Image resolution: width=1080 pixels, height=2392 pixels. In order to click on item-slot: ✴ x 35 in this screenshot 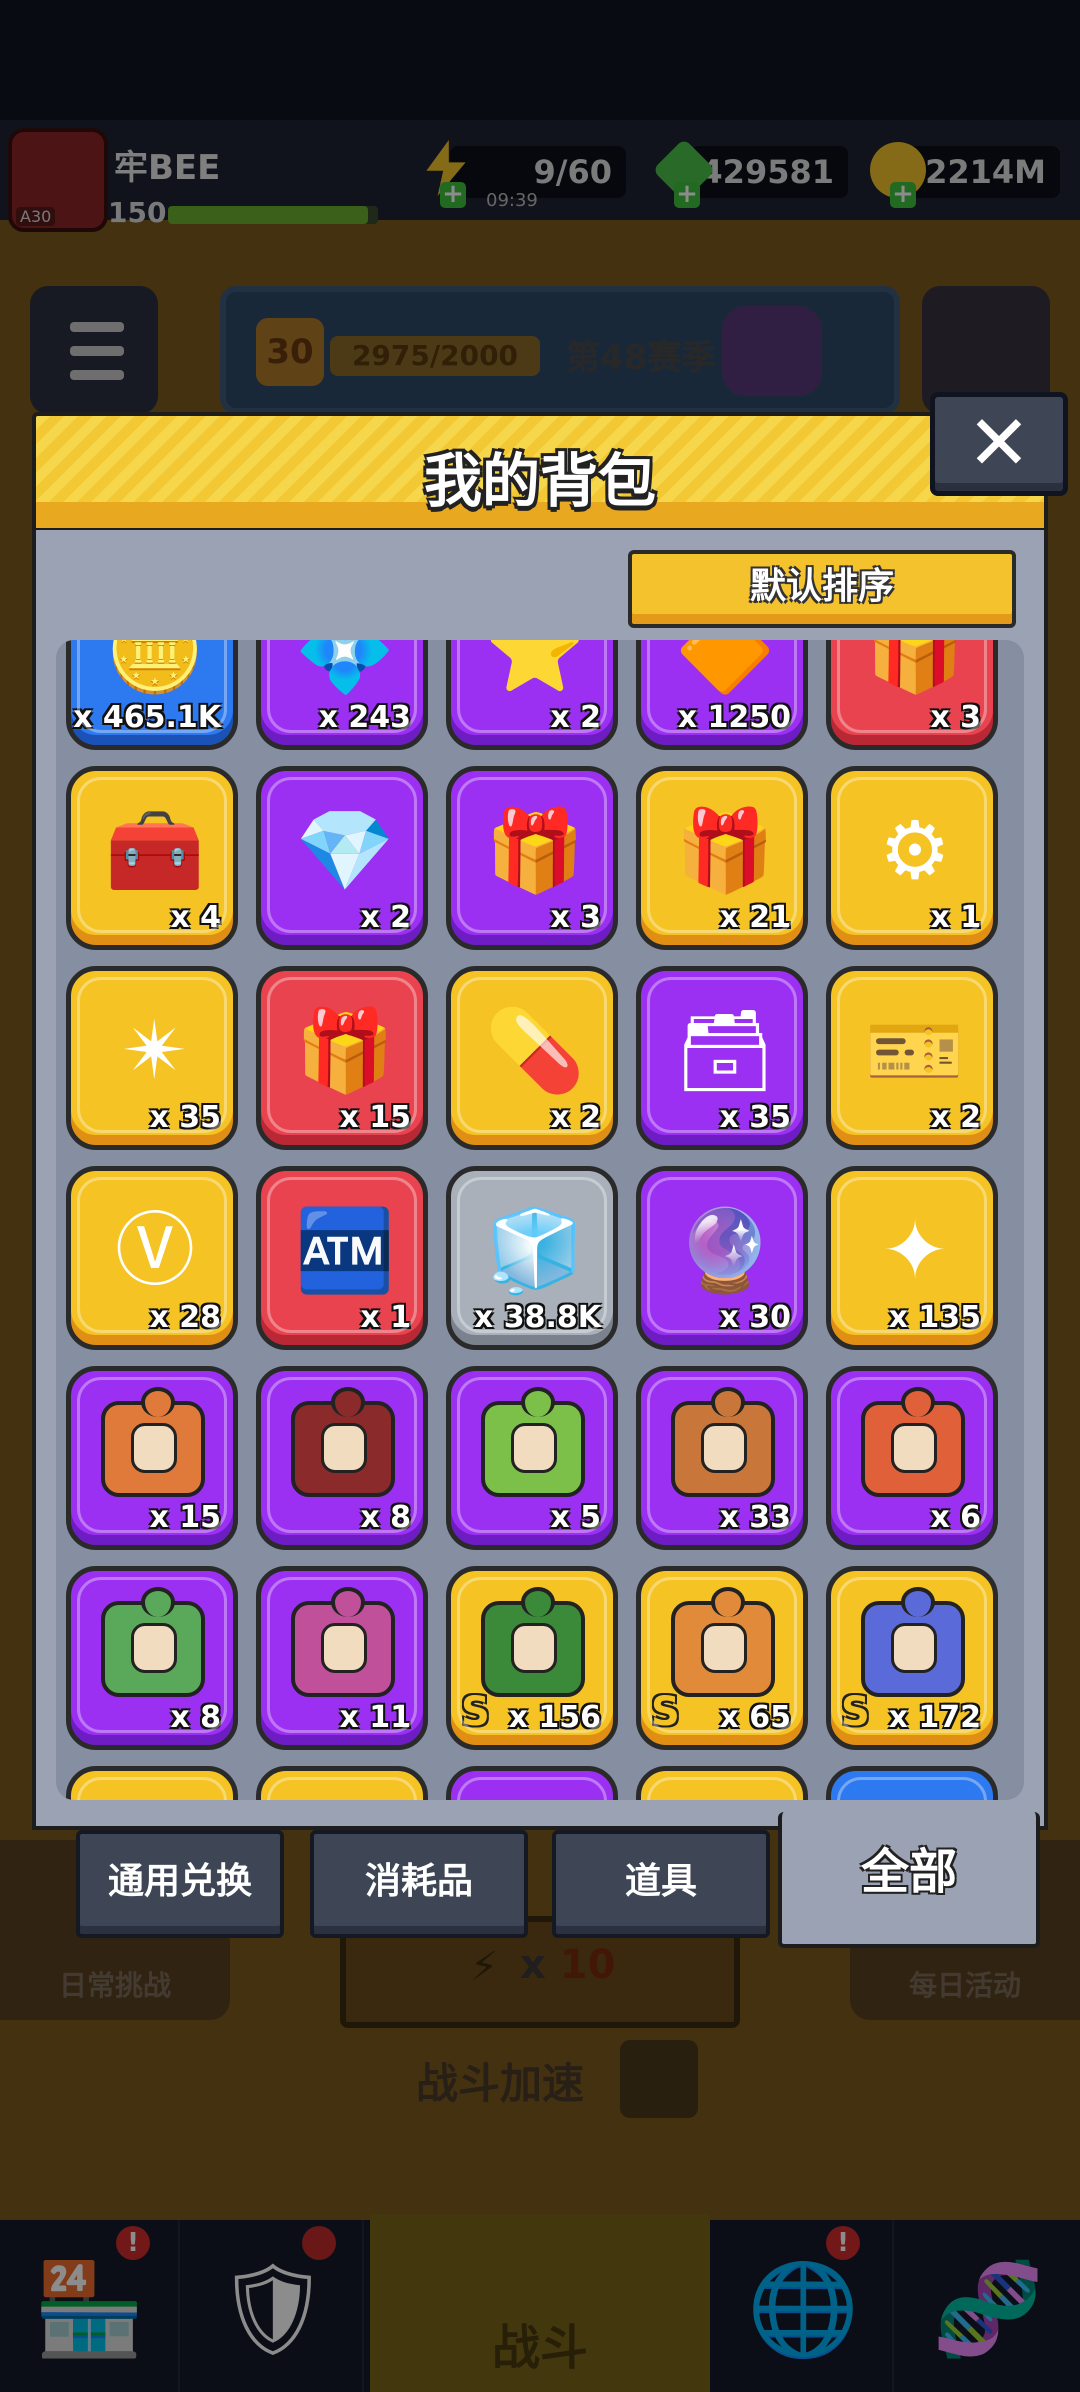, I will do `click(152, 1058)`.